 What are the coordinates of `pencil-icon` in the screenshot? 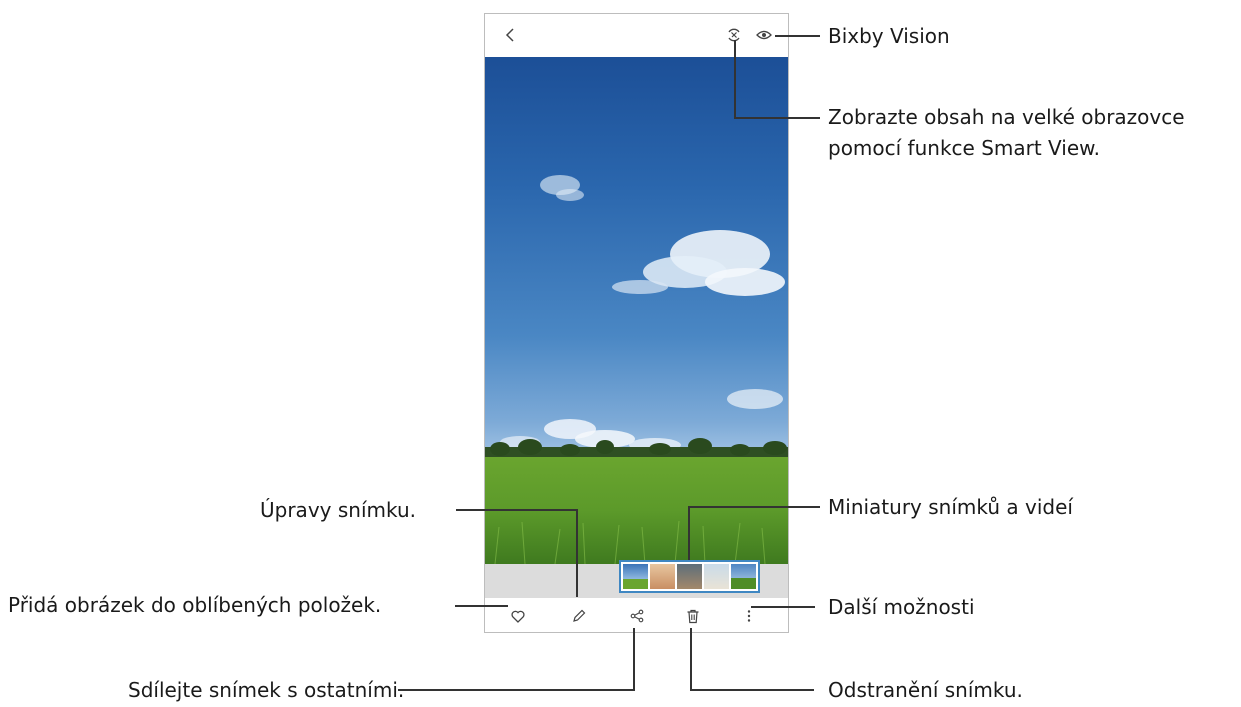 It's located at (579, 615).